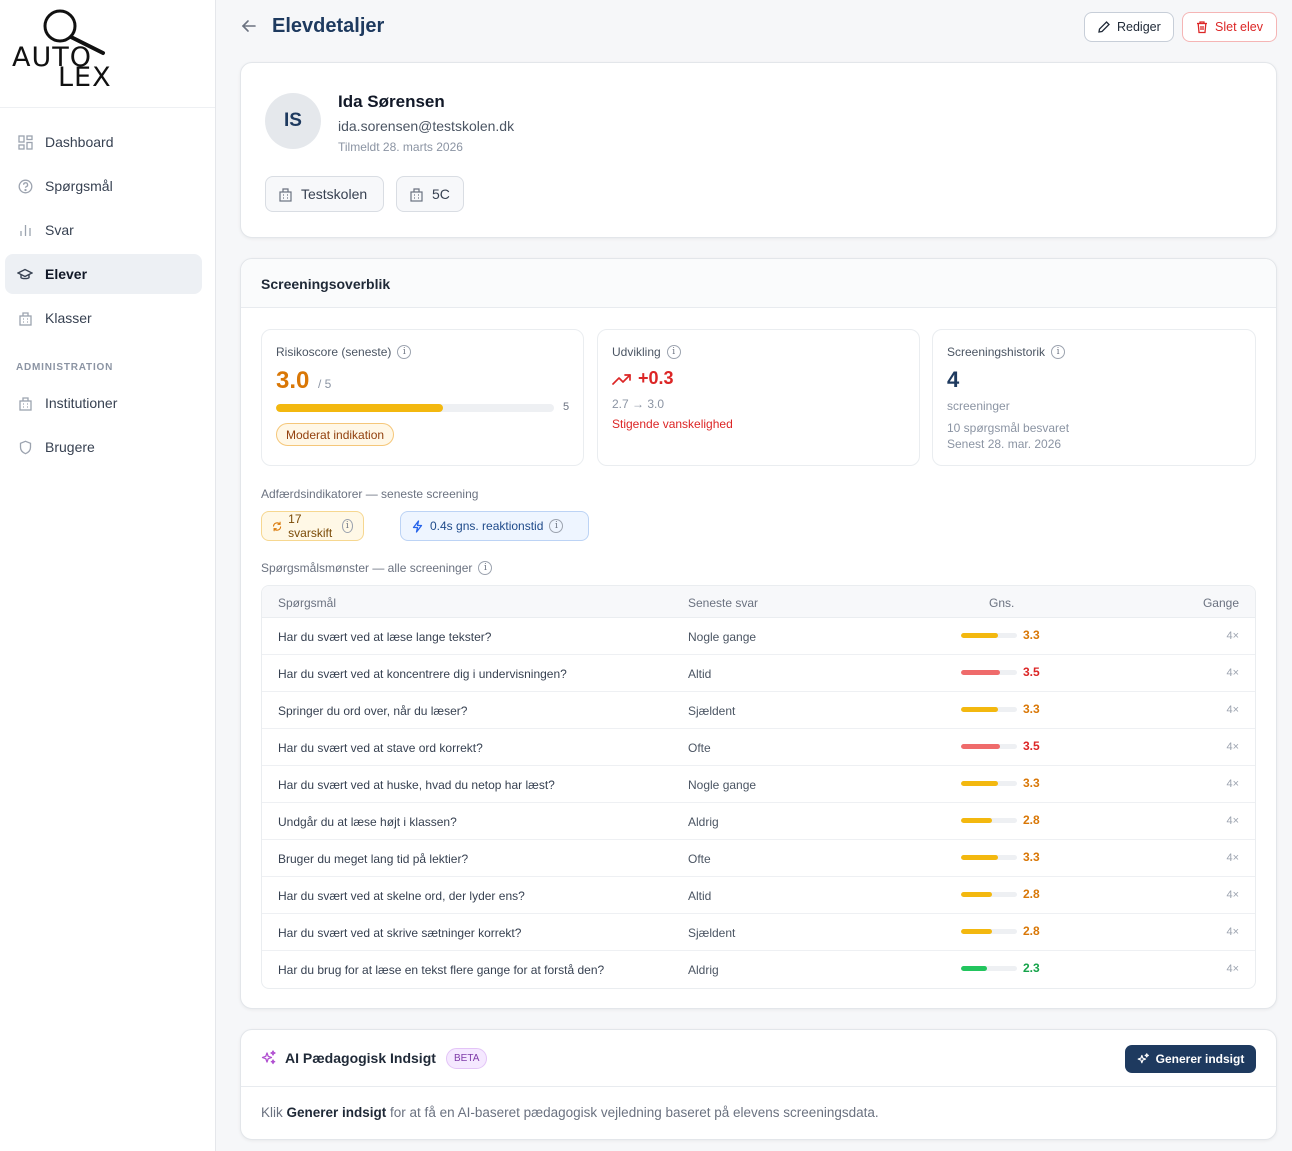 The height and width of the screenshot is (1151, 1292). I want to click on pencil-icon, so click(1104, 27).